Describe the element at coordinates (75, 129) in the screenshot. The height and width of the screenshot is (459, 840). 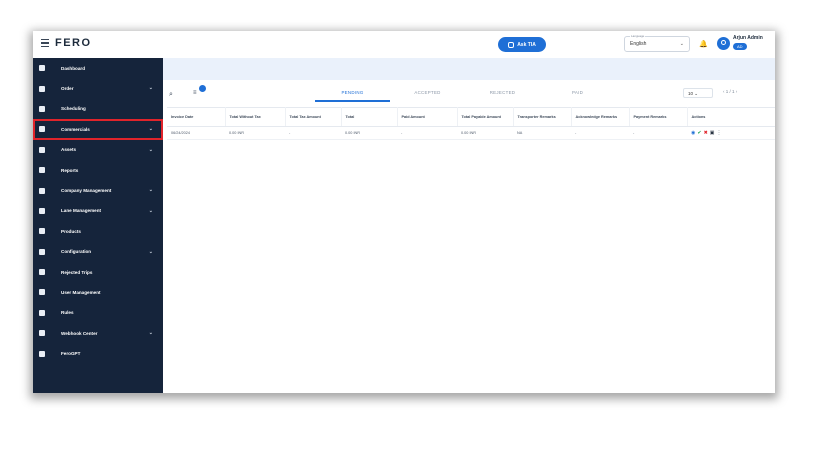
I see `sidebar-item-label: Commercials` at that location.